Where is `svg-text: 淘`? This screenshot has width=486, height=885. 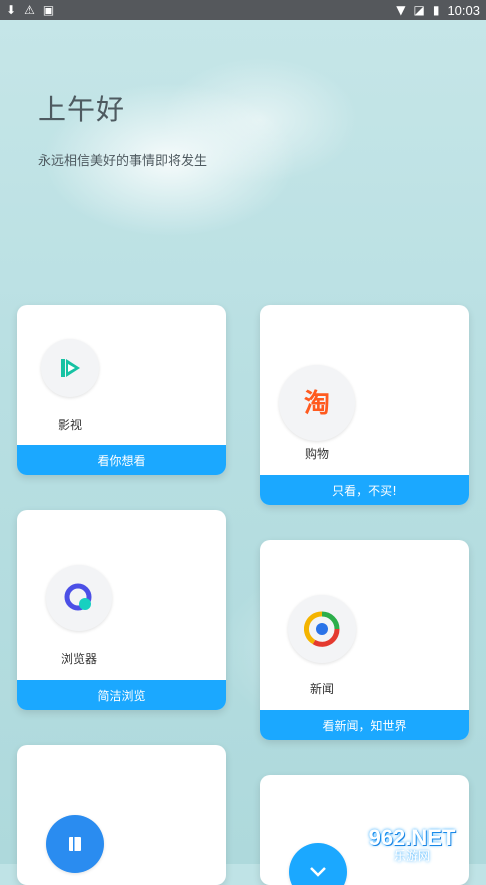 svg-text: 淘 is located at coordinates (317, 403).